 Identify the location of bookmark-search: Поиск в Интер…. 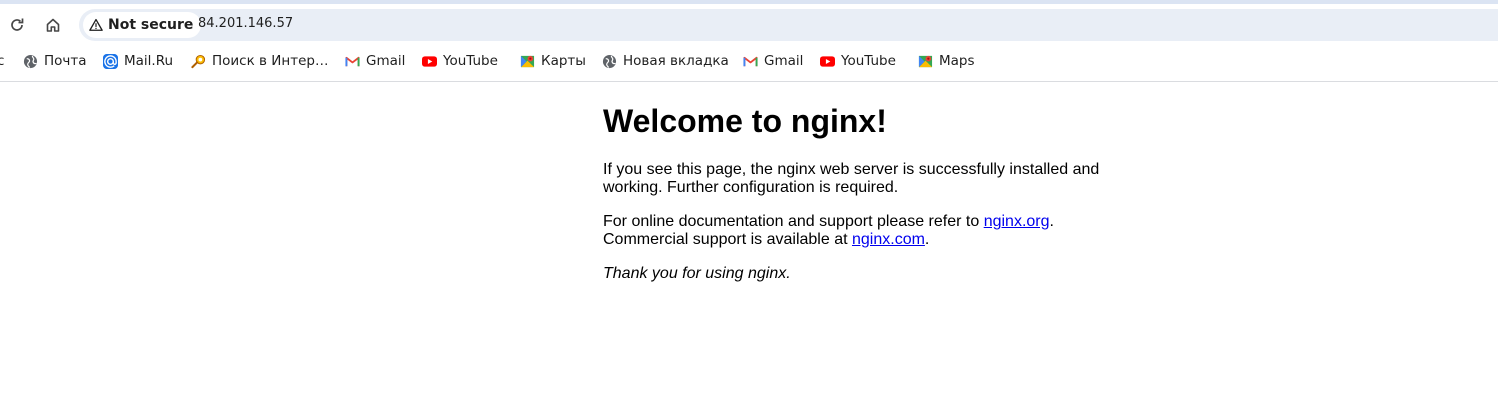
(259, 61).